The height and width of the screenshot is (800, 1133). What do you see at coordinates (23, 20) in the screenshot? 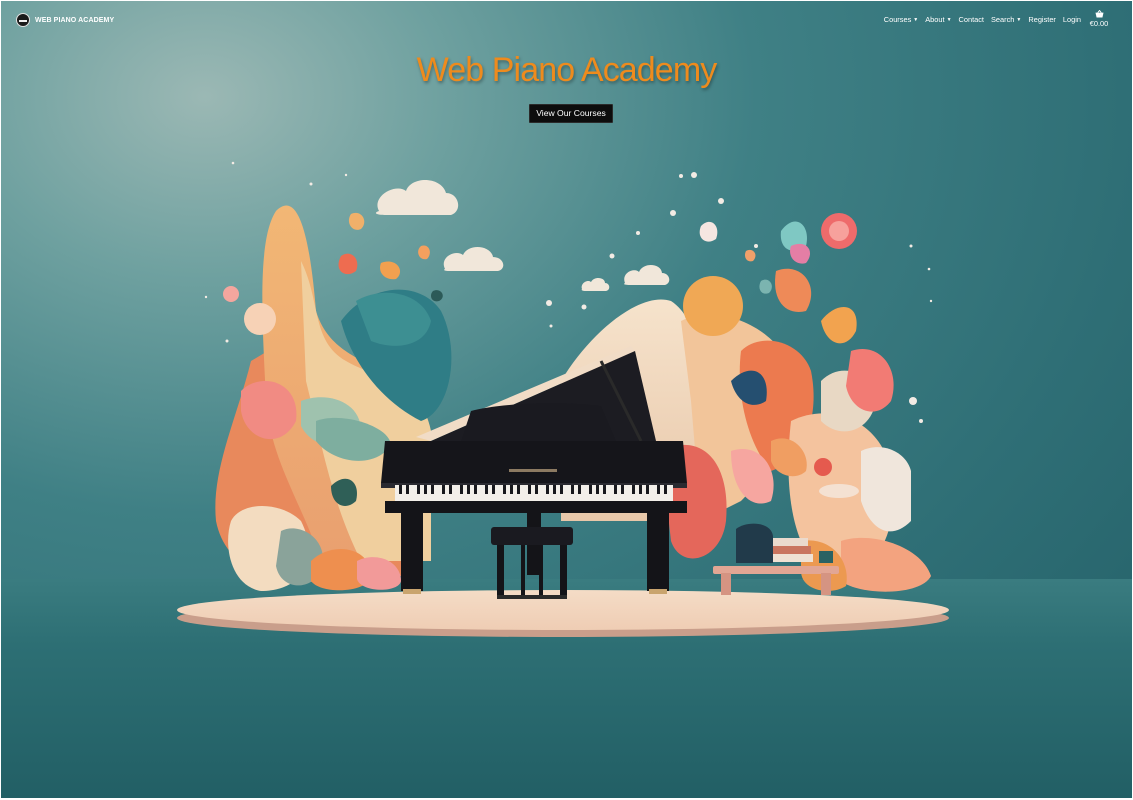
I see `piano-logo-icon` at bounding box center [23, 20].